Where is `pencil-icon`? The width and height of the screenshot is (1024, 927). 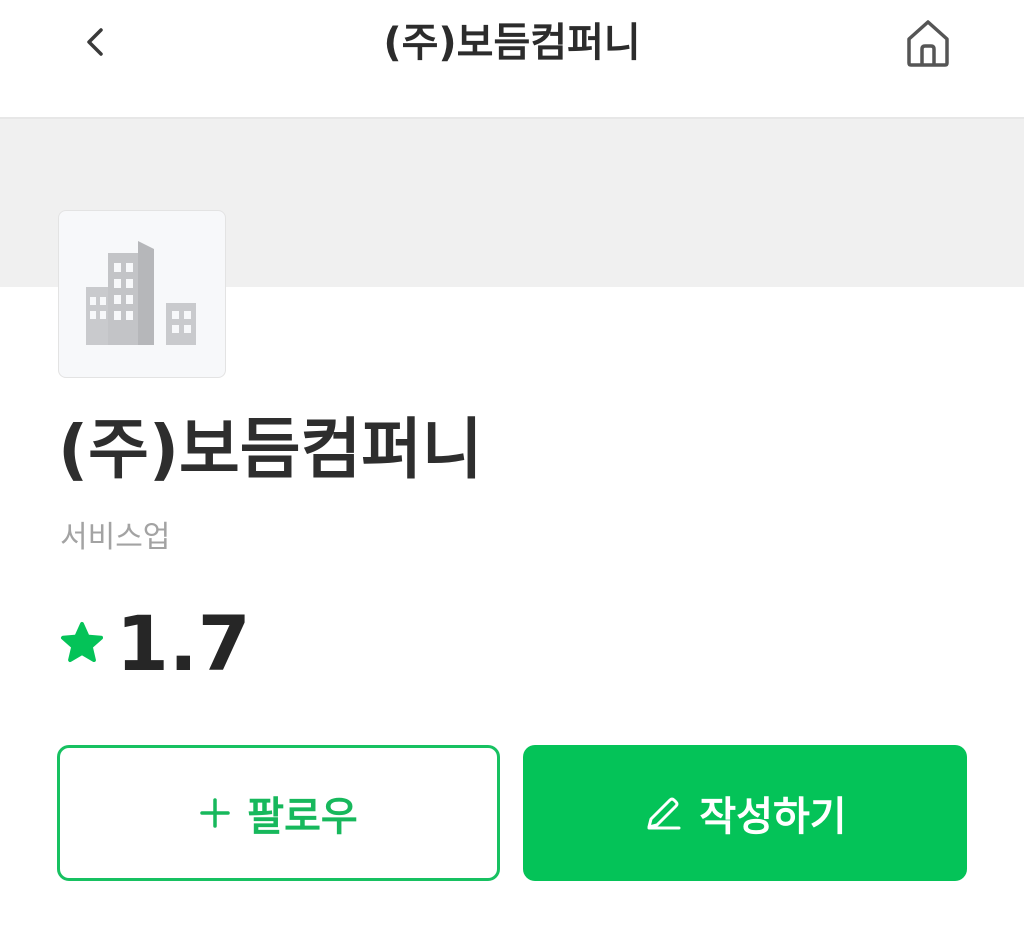
pencil-icon is located at coordinates (663, 813).